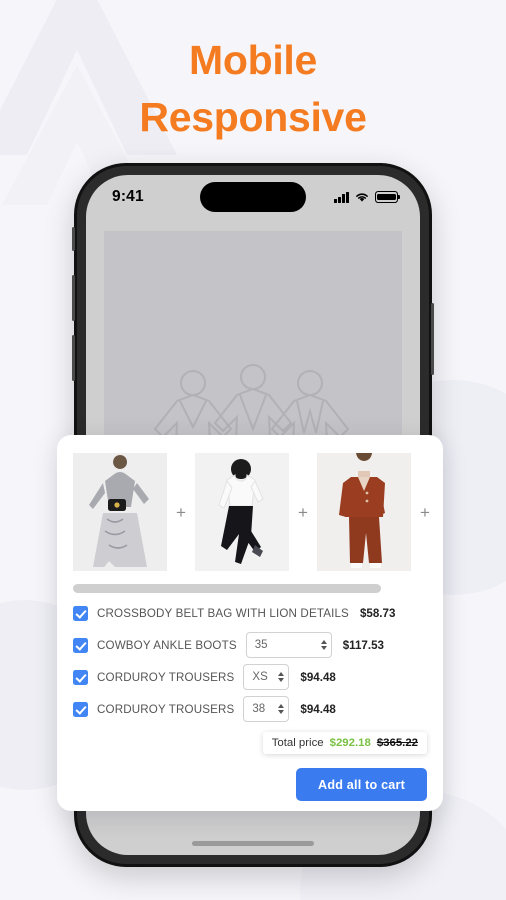 The image size is (506, 900). I want to click on item-price: $58.73, so click(377, 613).